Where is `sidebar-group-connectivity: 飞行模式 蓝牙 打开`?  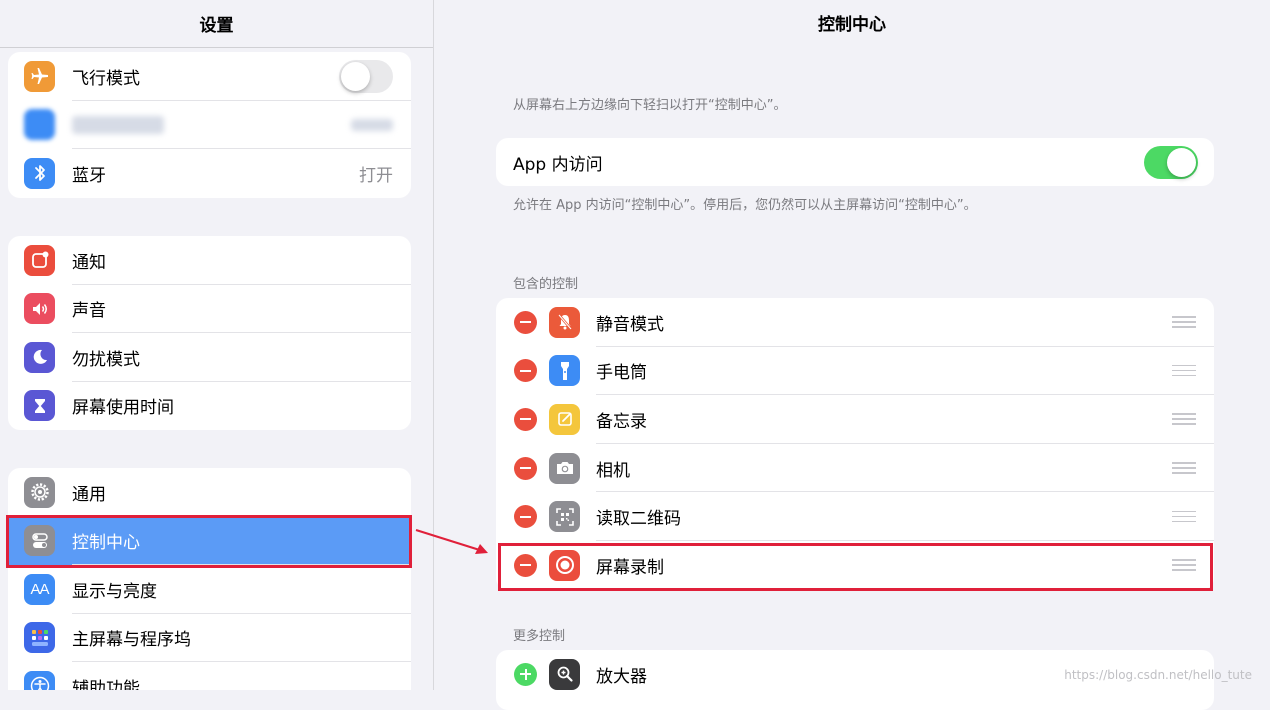
sidebar-group-connectivity: 飞行模式 蓝牙 打开 is located at coordinates (209, 125).